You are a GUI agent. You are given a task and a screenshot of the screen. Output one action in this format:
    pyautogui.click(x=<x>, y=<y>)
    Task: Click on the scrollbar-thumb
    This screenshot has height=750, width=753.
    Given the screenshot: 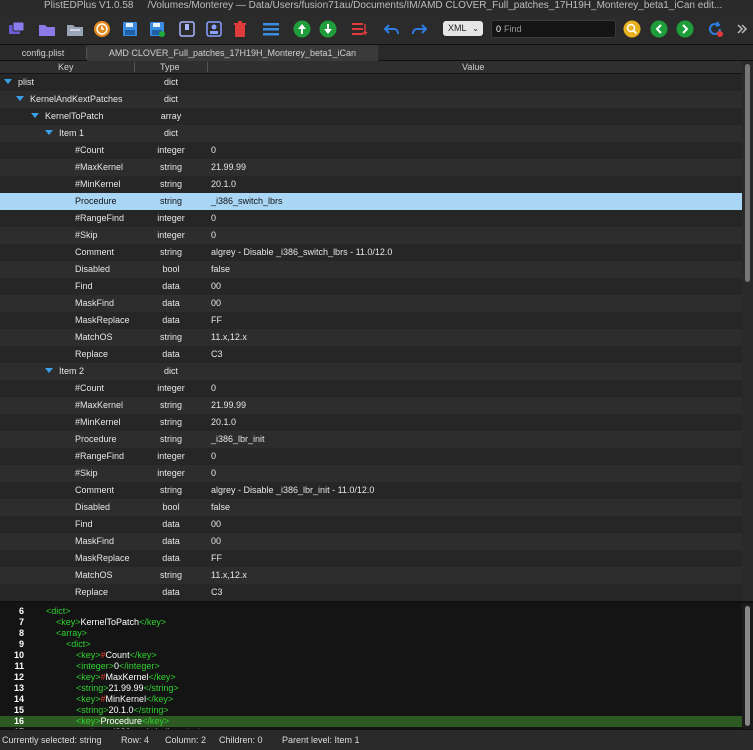 What is the action you would take?
    pyautogui.click(x=747, y=173)
    